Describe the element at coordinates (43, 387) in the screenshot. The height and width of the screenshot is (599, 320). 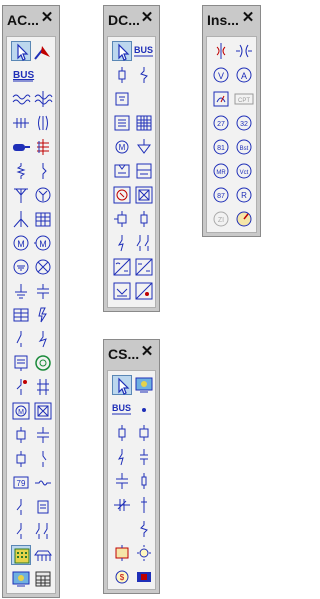
I see `breaker-pair-tool` at that location.